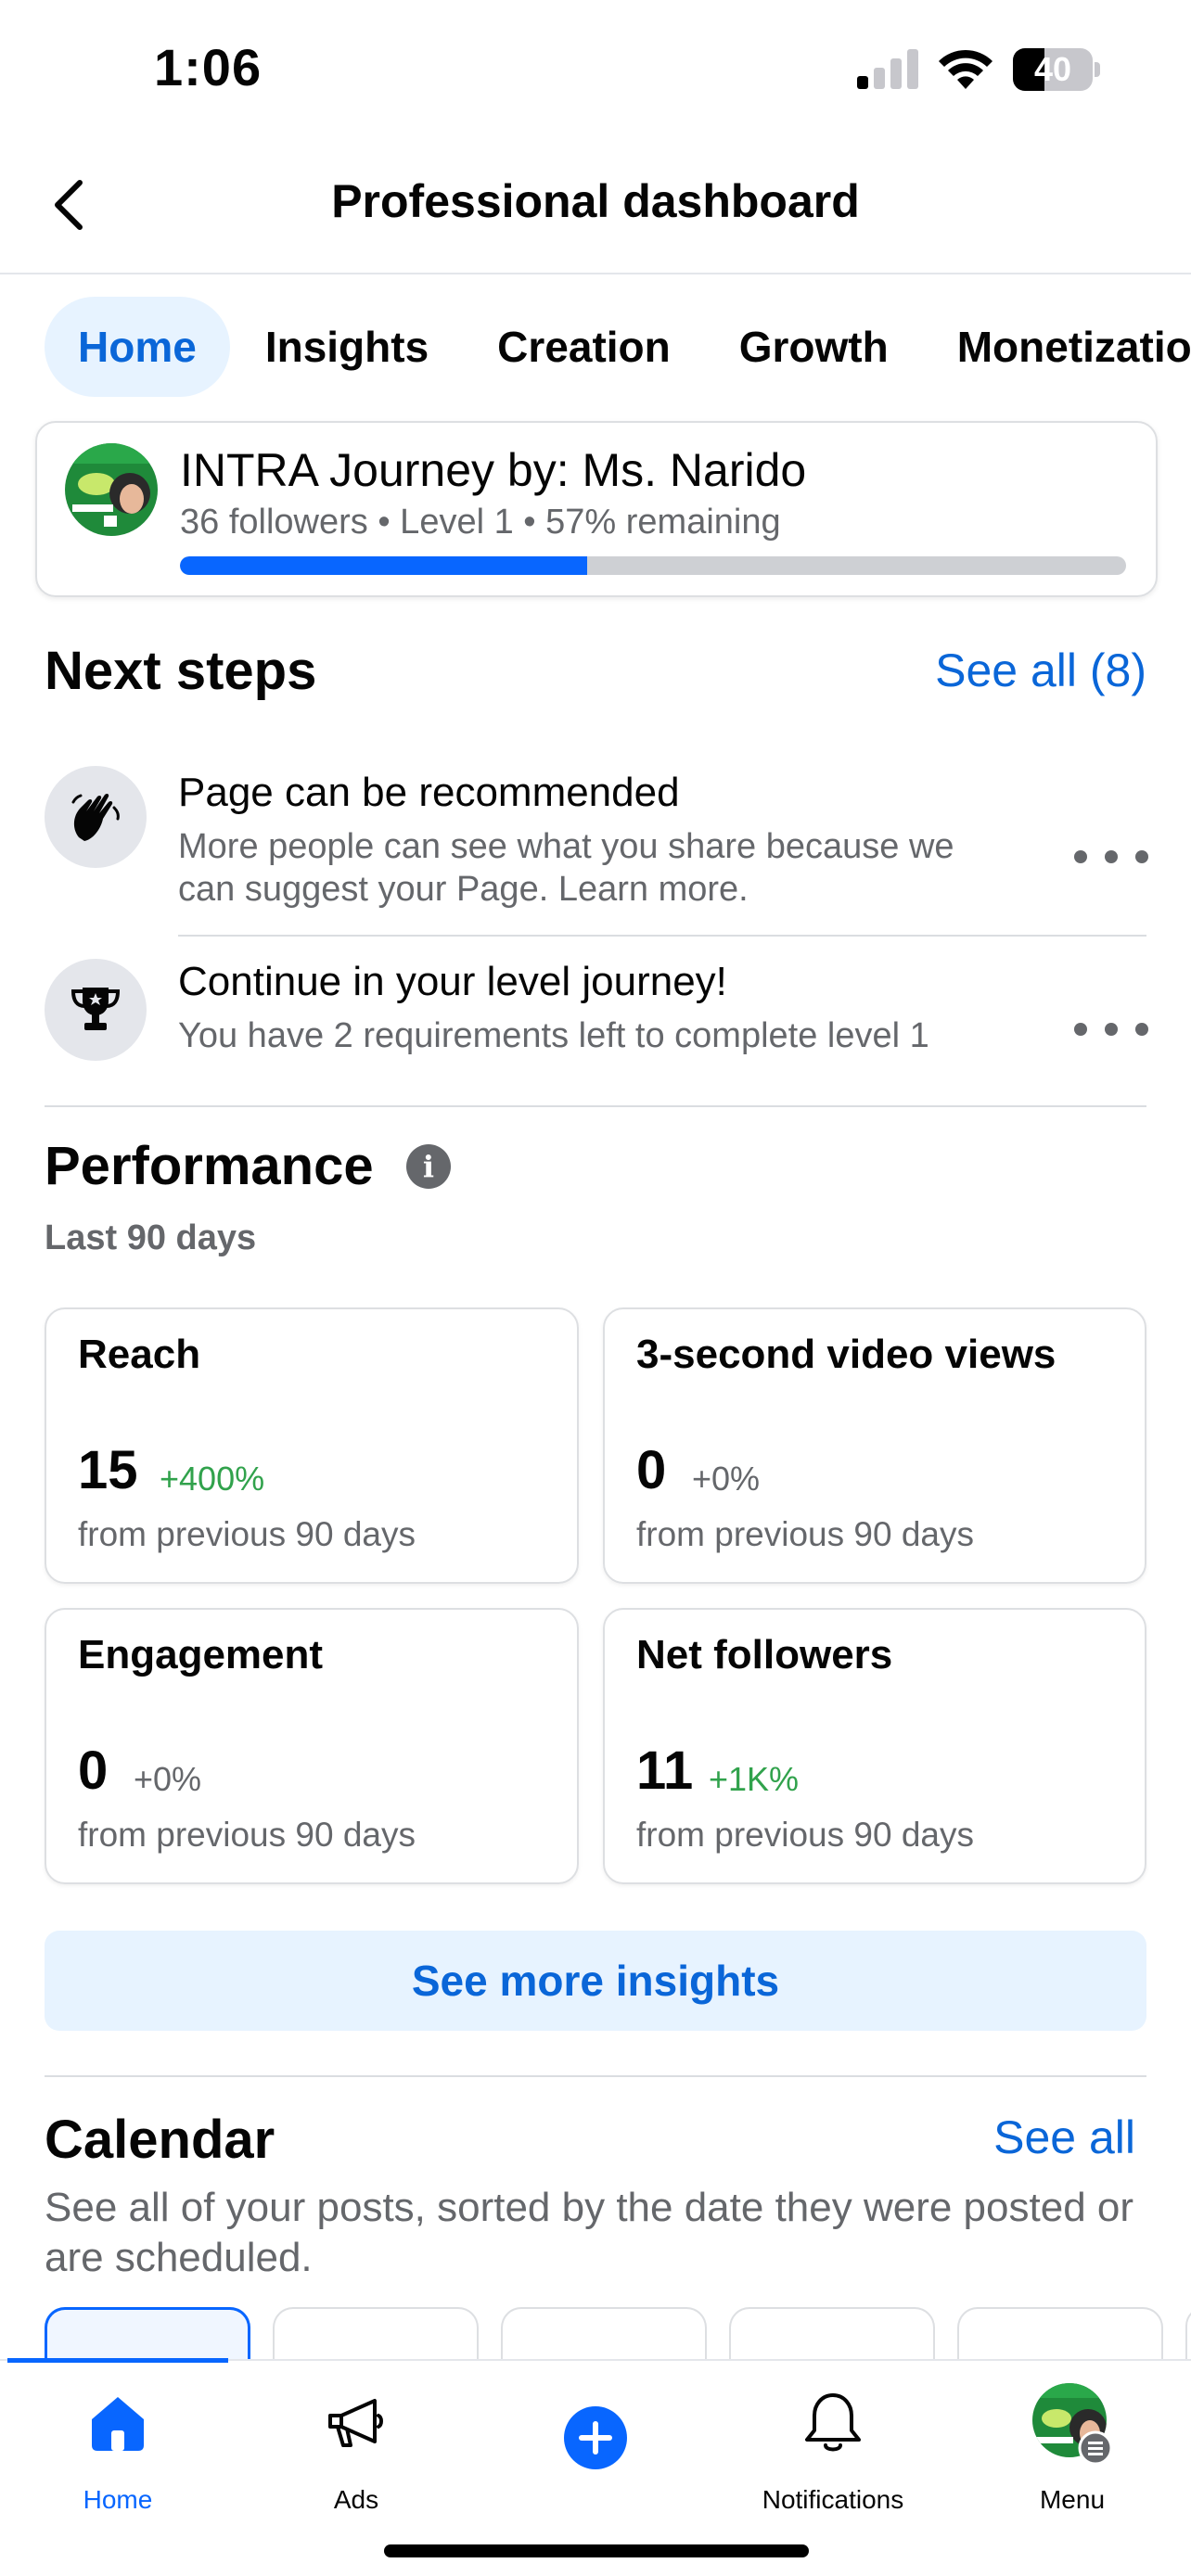 The width and height of the screenshot is (1191, 2576). What do you see at coordinates (356, 2500) in the screenshot?
I see `nav-label: Ads` at bounding box center [356, 2500].